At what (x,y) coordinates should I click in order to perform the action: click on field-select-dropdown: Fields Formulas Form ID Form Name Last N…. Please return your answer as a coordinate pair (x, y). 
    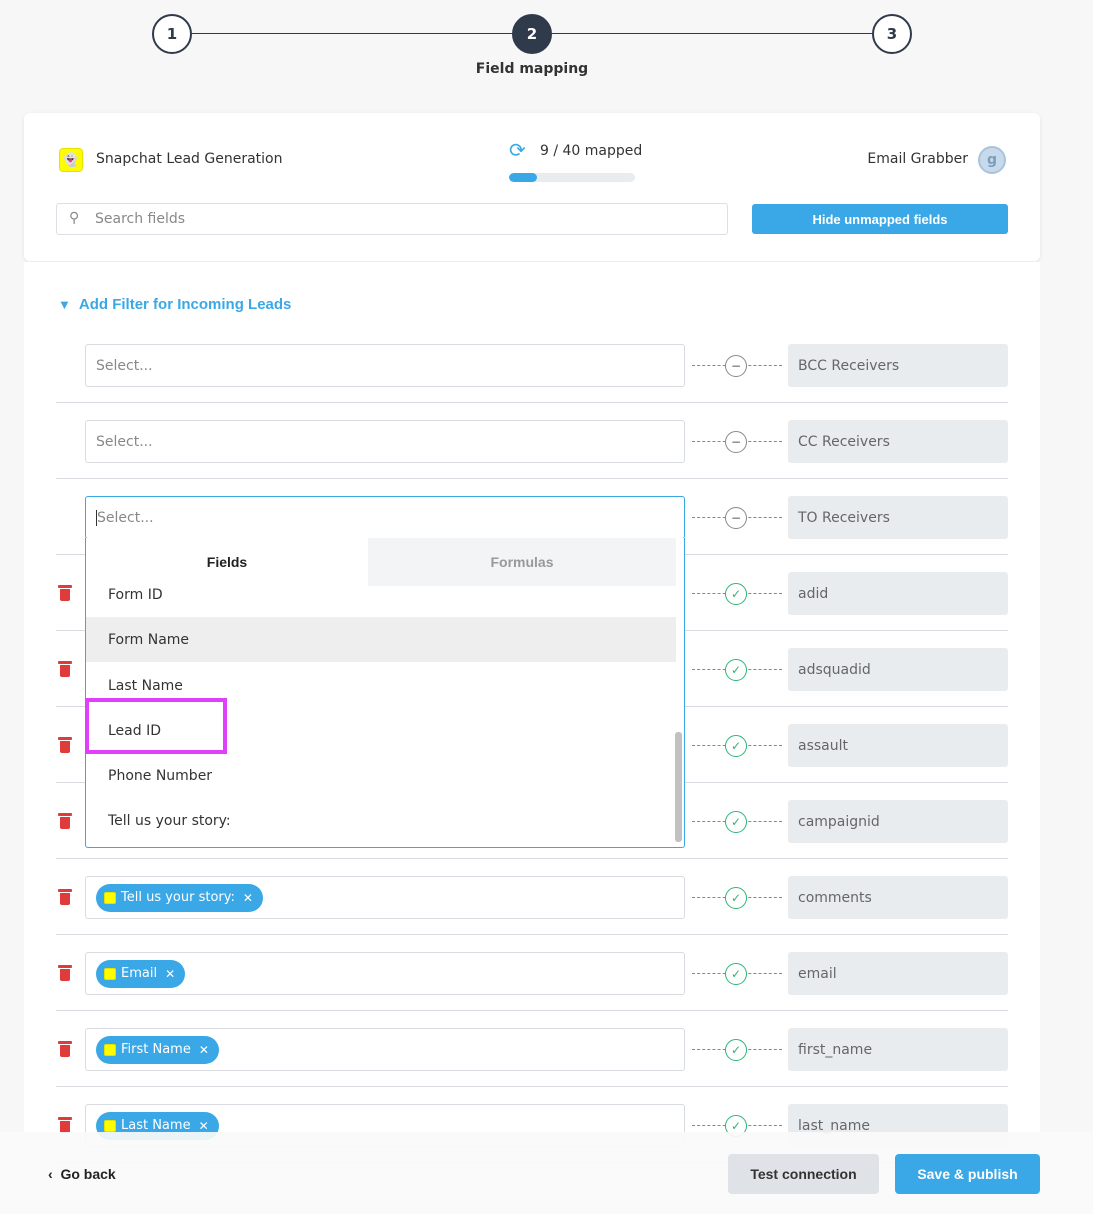
    Looking at the image, I should click on (385, 693).